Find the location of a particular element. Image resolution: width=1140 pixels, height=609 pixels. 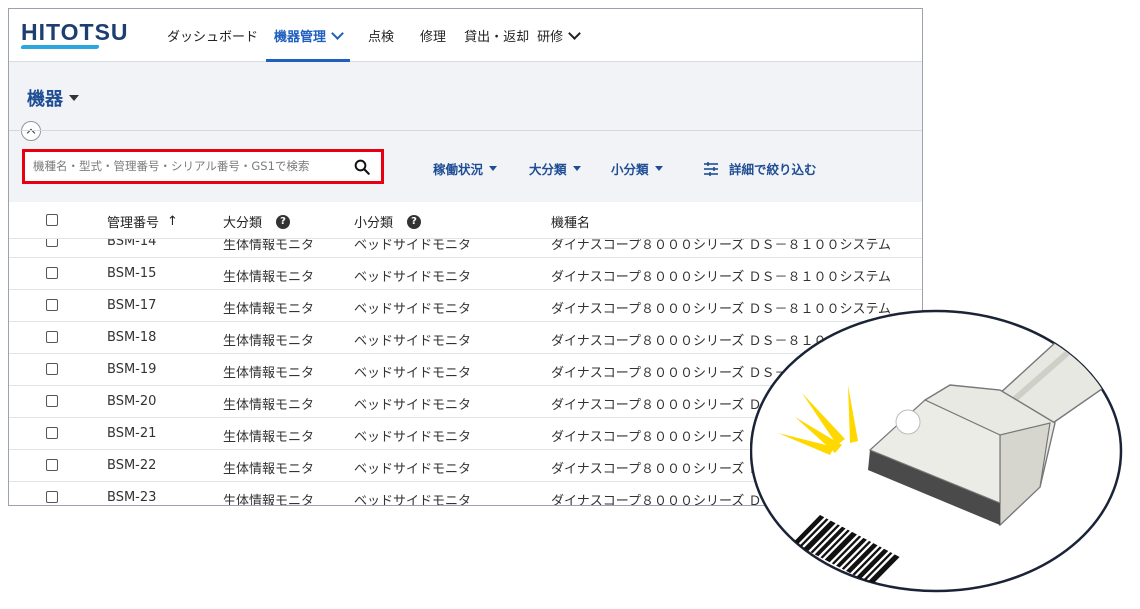

cell-id: BSM-15 is located at coordinates (132, 273).